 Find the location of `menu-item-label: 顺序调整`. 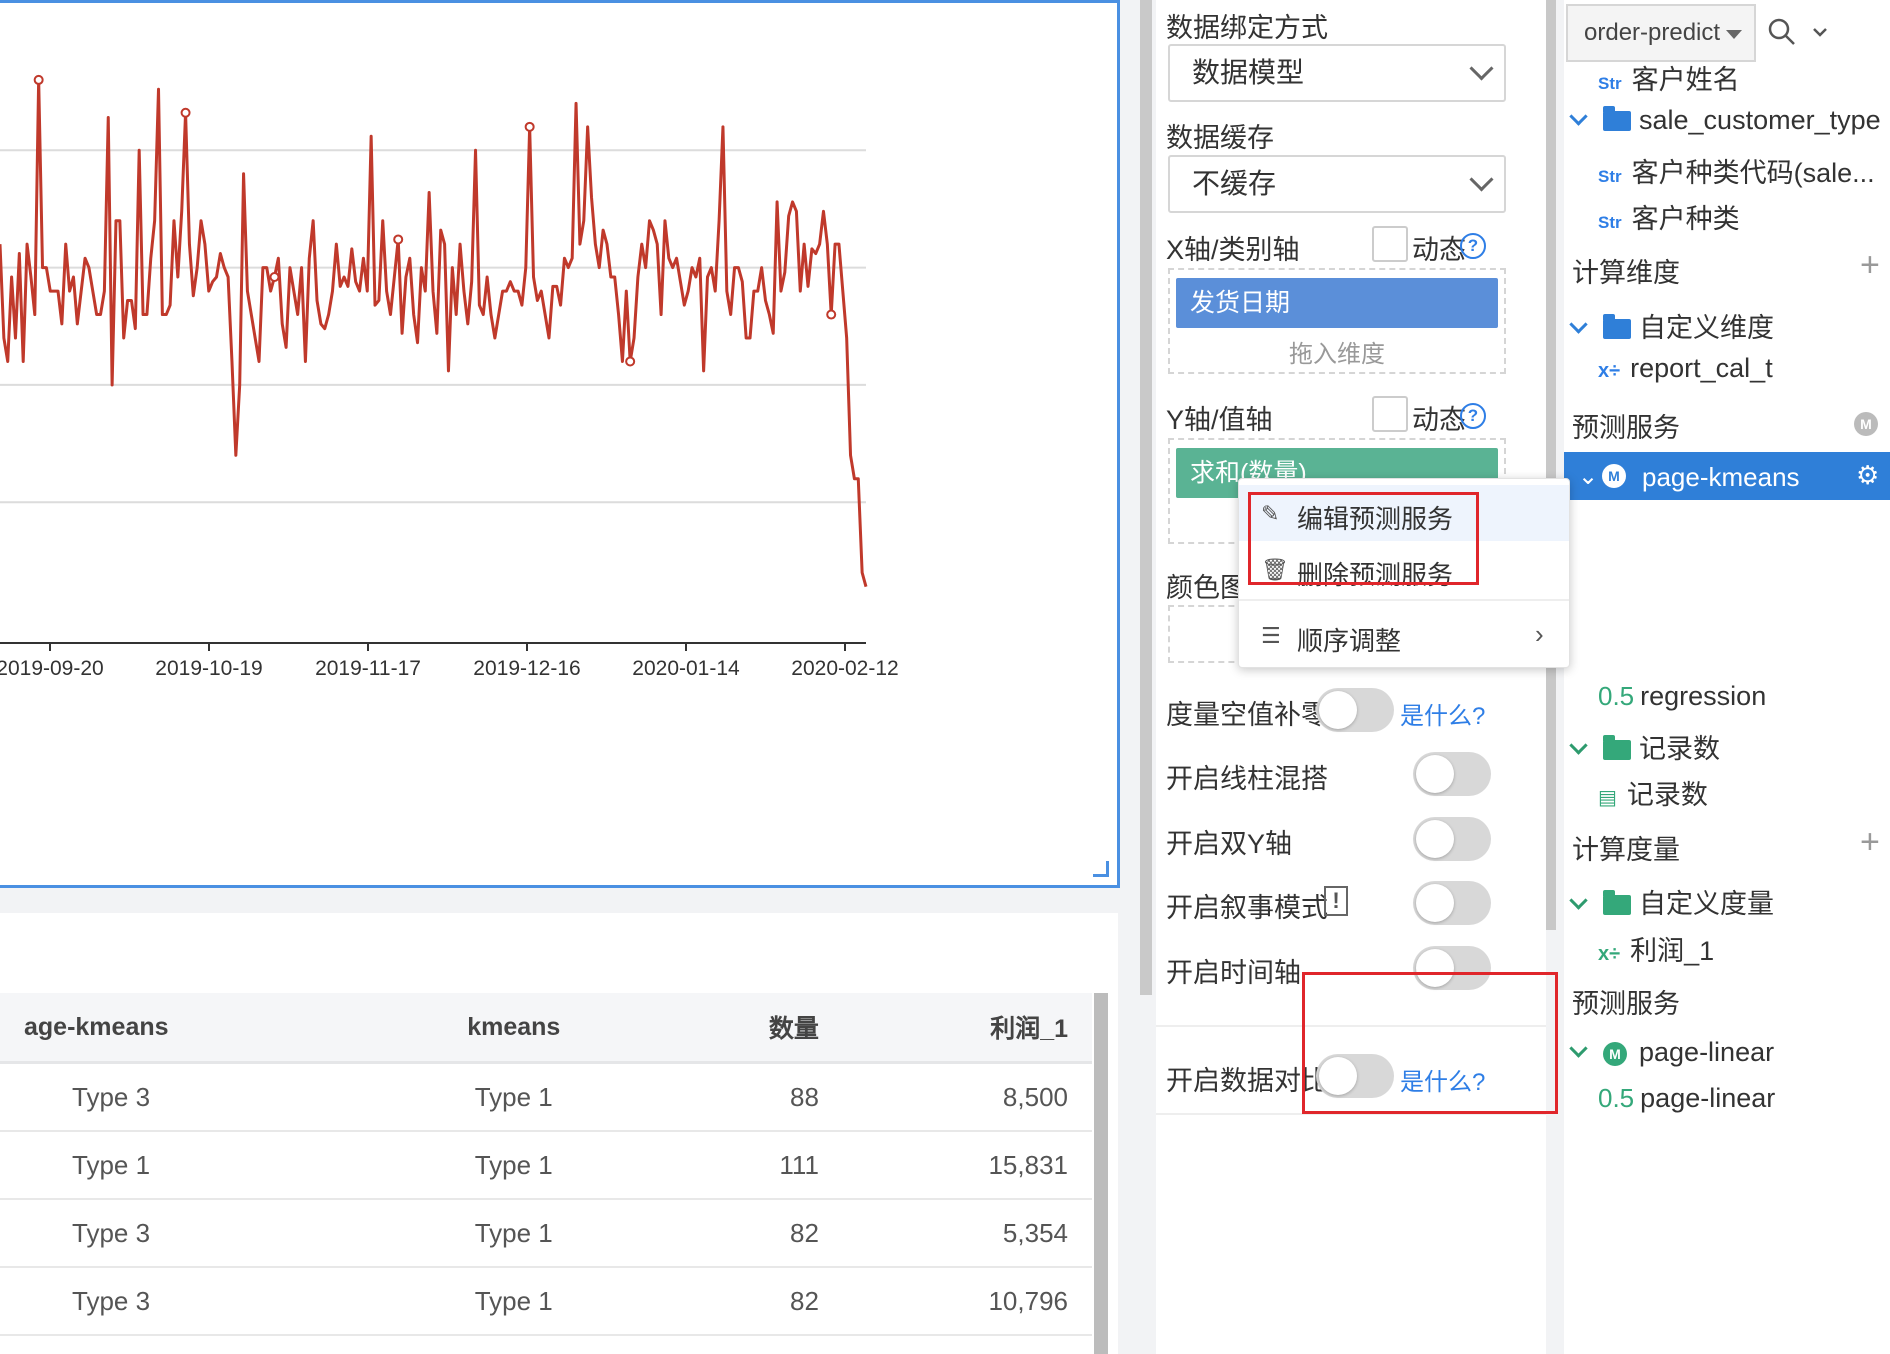

menu-item-label: 顺序调整 is located at coordinates (1349, 641).